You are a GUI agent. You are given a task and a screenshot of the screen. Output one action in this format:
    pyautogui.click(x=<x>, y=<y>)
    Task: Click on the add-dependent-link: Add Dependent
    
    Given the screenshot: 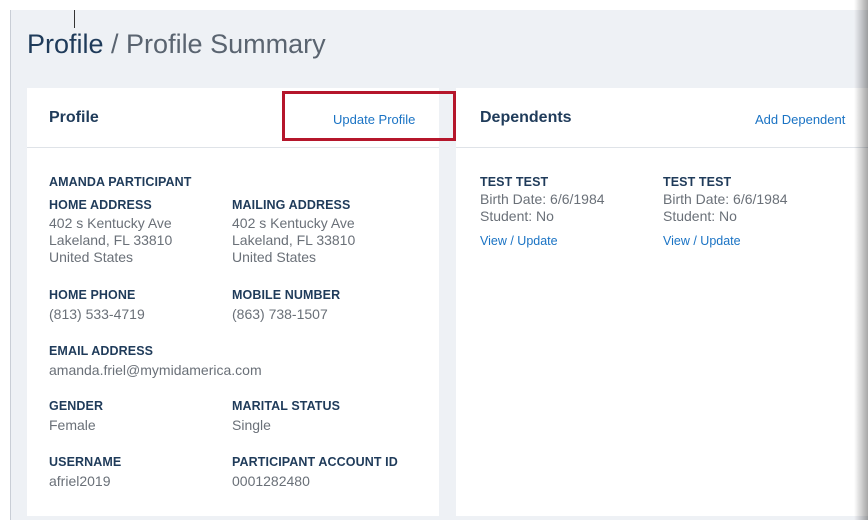 What is the action you would take?
    pyautogui.click(x=800, y=119)
    